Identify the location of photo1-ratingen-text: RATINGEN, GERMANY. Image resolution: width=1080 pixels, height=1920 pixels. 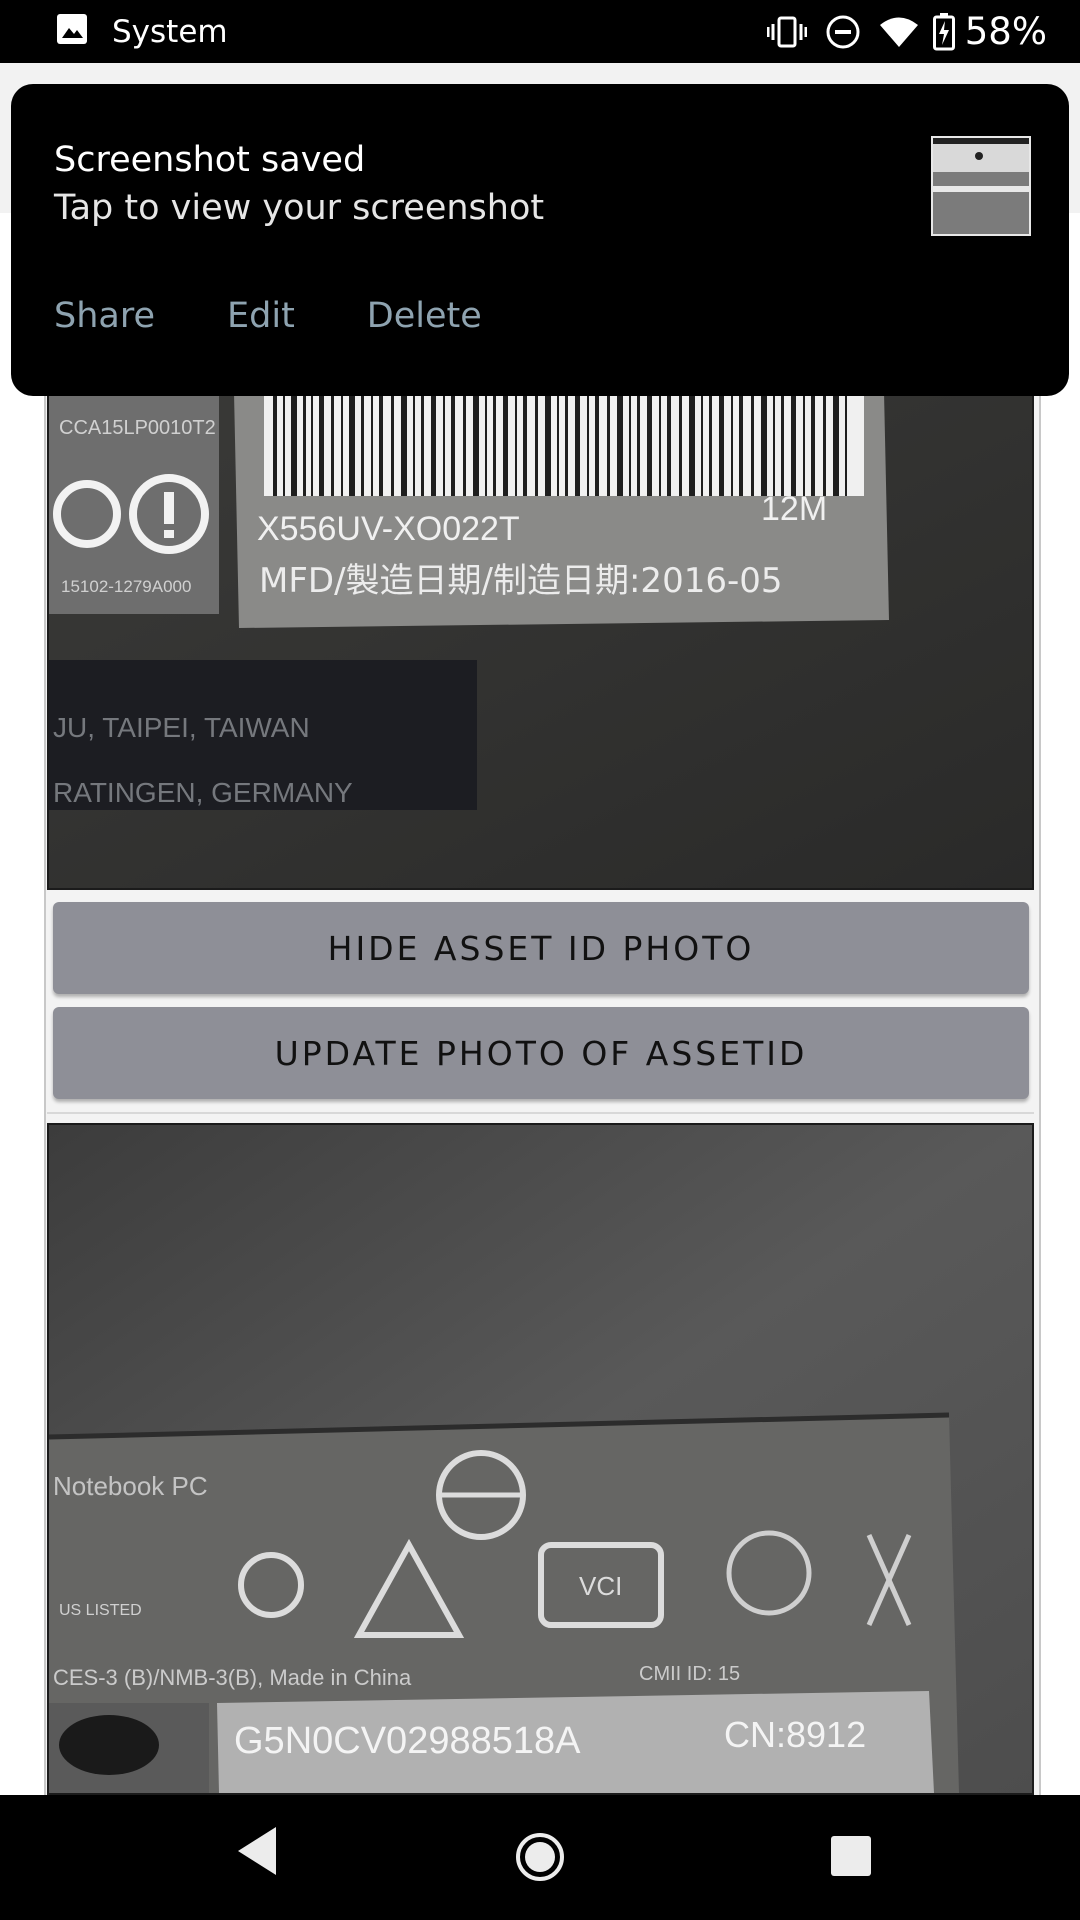
(203, 792).